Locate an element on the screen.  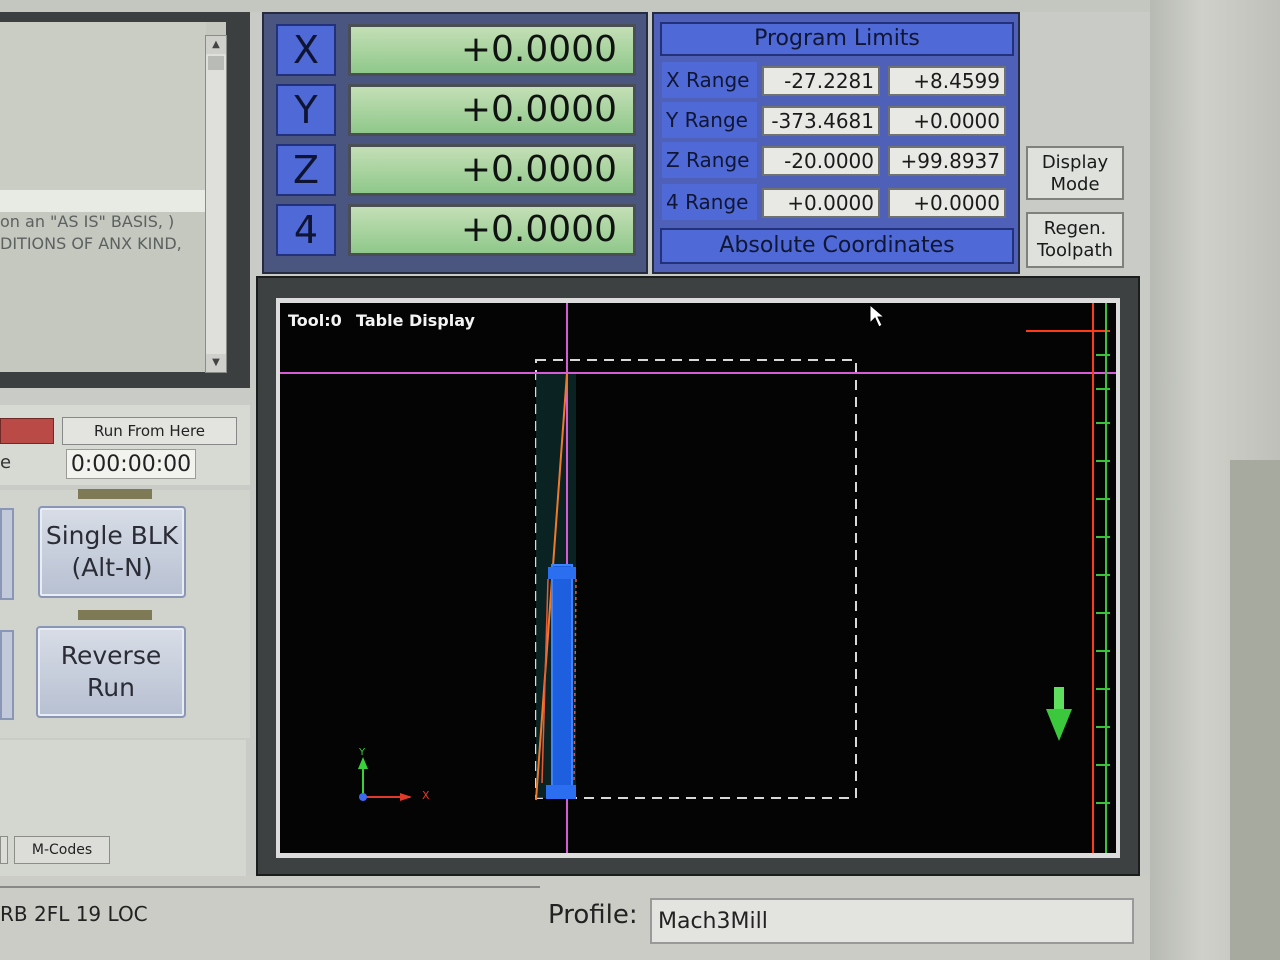
mcodes-button: M-Codes is located at coordinates (62, 850).